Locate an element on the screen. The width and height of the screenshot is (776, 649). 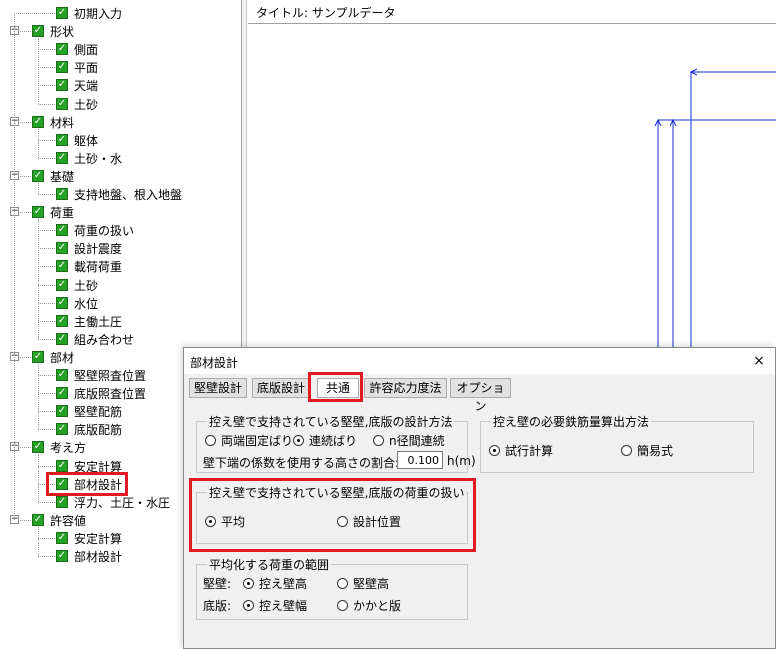
tree-item: ✓ 載荷荷重 is located at coordinates (89, 266).